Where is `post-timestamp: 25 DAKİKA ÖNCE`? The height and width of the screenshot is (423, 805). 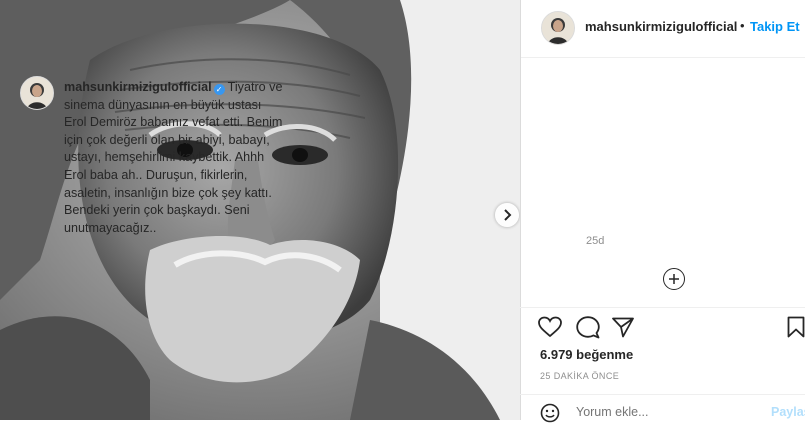
post-timestamp: 25 DAKİKA ÖNCE is located at coordinates (580, 376).